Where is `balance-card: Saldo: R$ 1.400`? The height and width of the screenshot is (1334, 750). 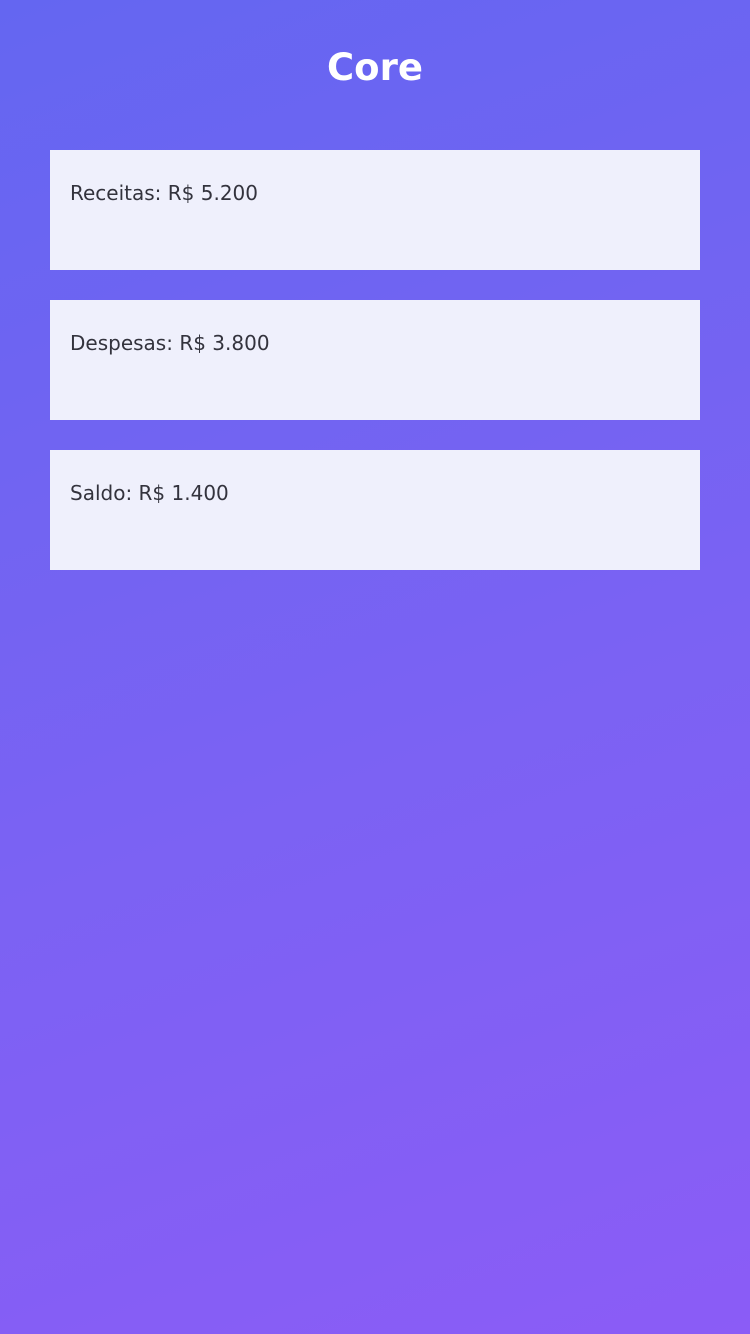
balance-card: Saldo: R$ 1.400 is located at coordinates (375, 510).